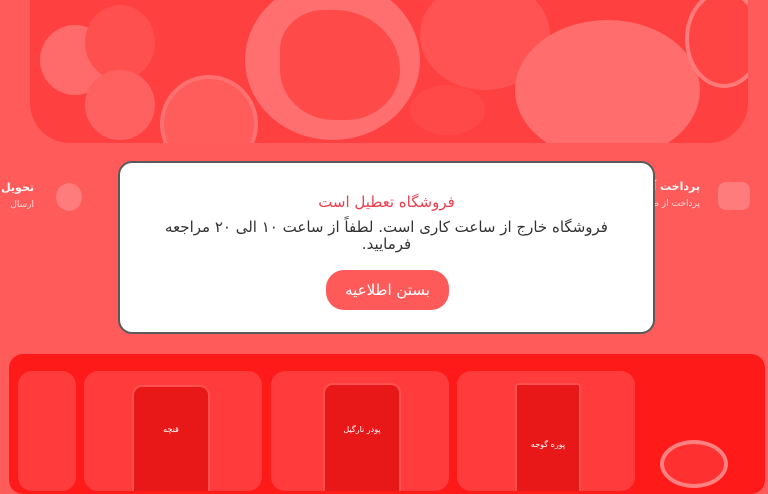 This screenshot has width=768, height=494. I want to click on product-image: پودر نارگیل, so click(362, 437).